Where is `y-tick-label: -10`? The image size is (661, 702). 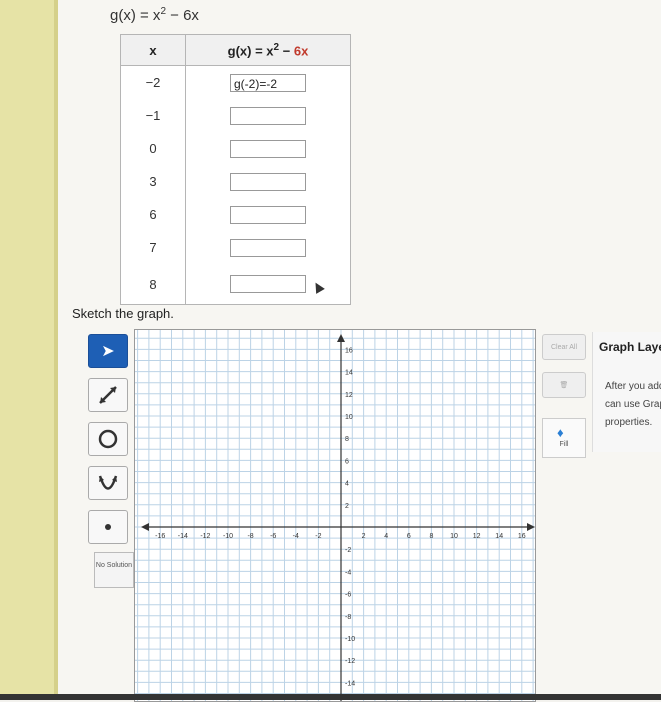
y-tick-label: -10 is located at coordinates (350, 639).